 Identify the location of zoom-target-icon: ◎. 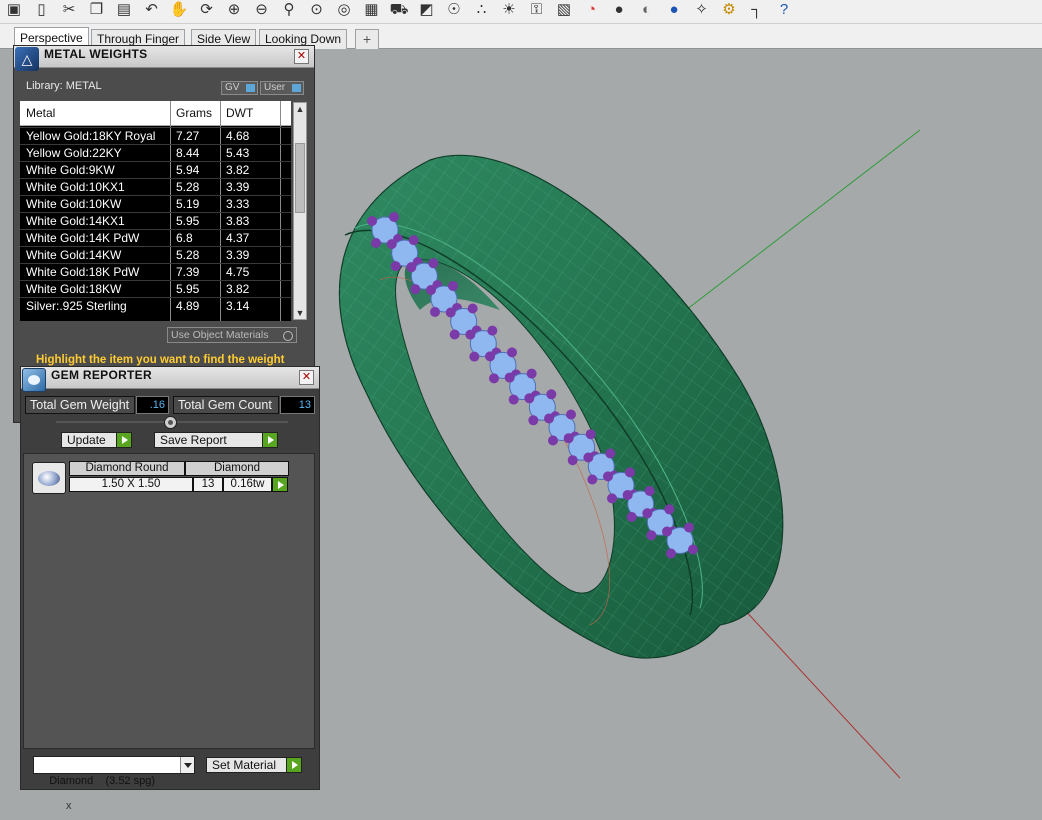
(344, 10).